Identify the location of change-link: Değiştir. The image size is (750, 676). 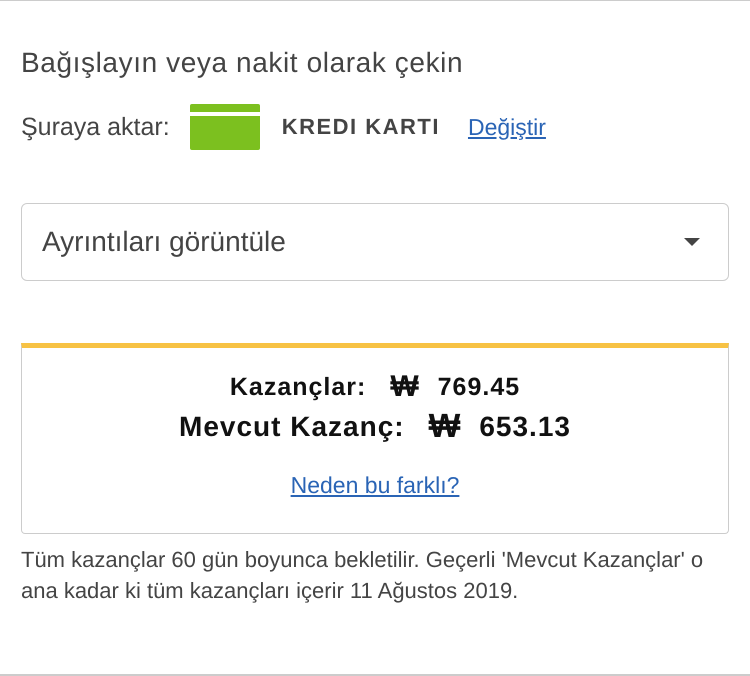
(507, 127).